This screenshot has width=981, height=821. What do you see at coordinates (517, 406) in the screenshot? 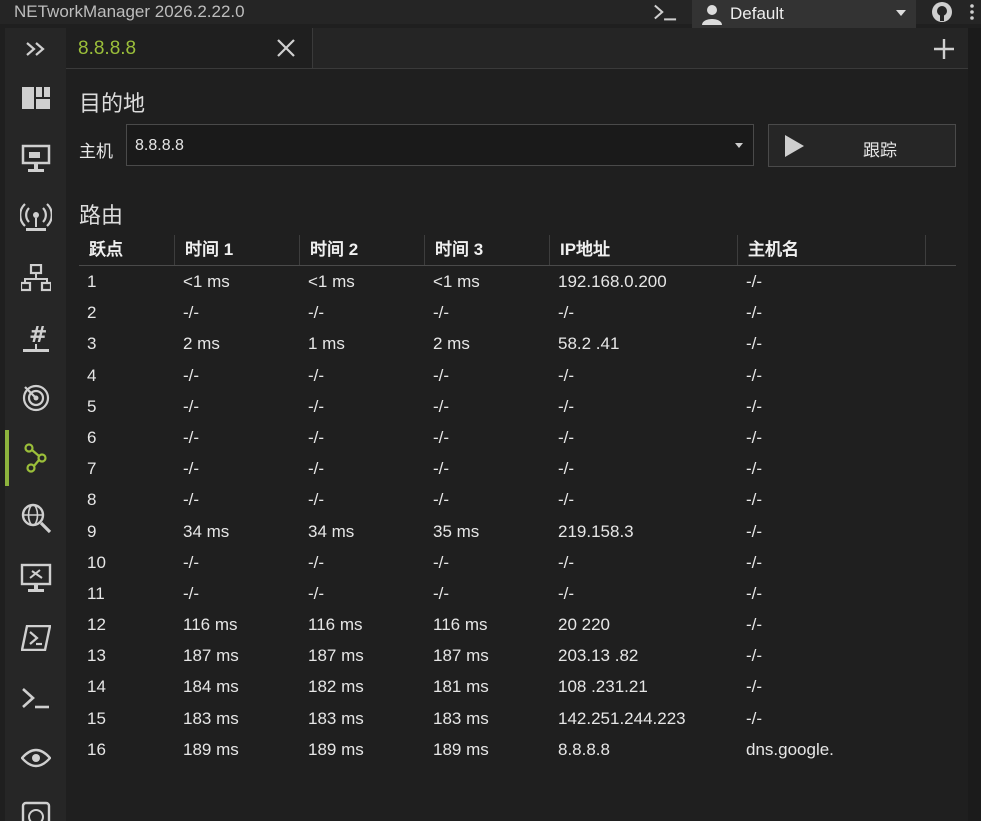
I see `table-row: 5 -/- -/- -/- -/- -/-` at bounding box center [517, 406].